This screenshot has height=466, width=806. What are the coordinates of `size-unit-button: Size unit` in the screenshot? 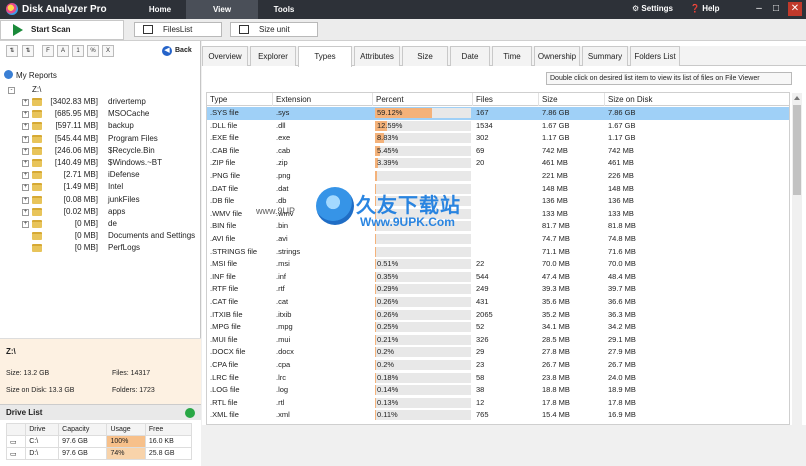 It's located at (274, 29).